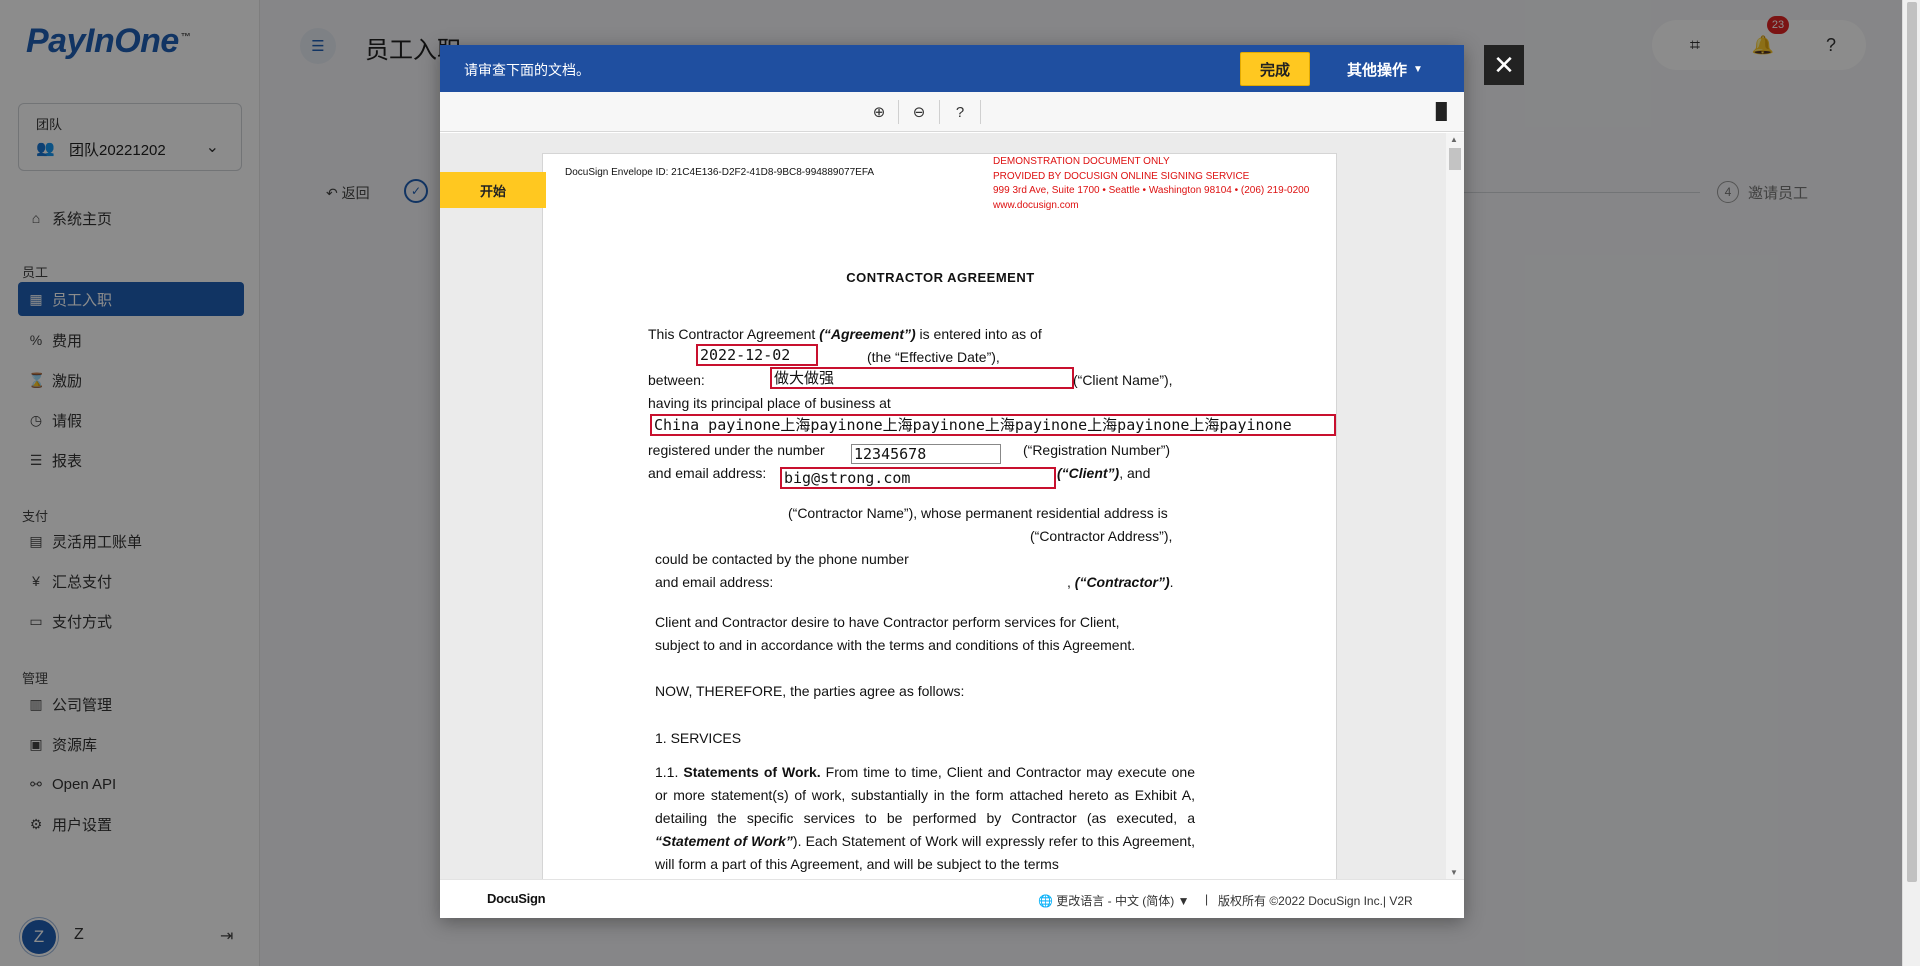  Describe the element at coordinates (1454, 139) in the screenshot. I see `scroll-up-icon: ▲` at that location.